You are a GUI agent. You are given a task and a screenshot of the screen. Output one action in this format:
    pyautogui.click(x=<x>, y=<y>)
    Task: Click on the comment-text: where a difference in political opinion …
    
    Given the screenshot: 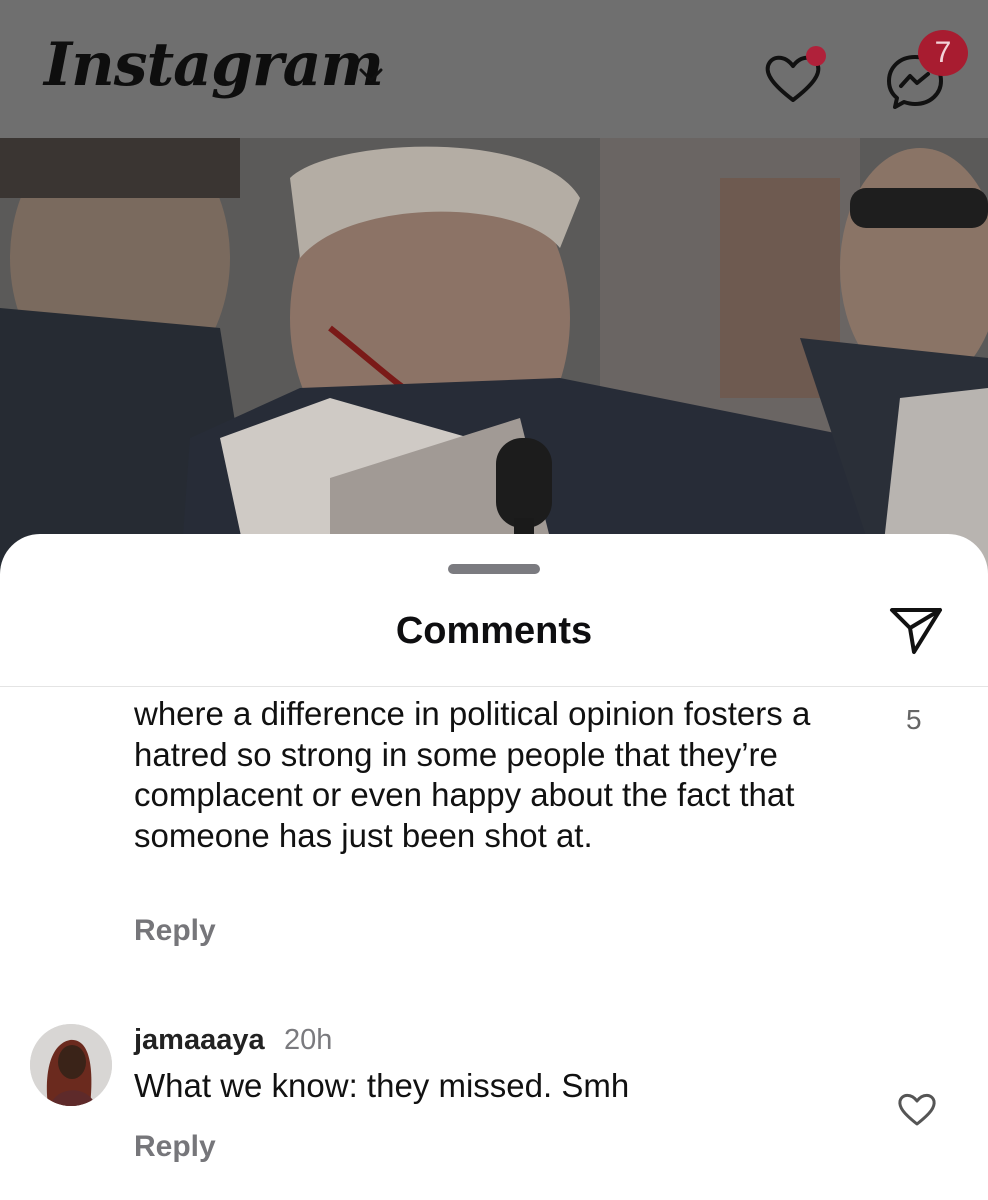 What is the action you would take?
    pyautogui.click(x=472, y=774)
    